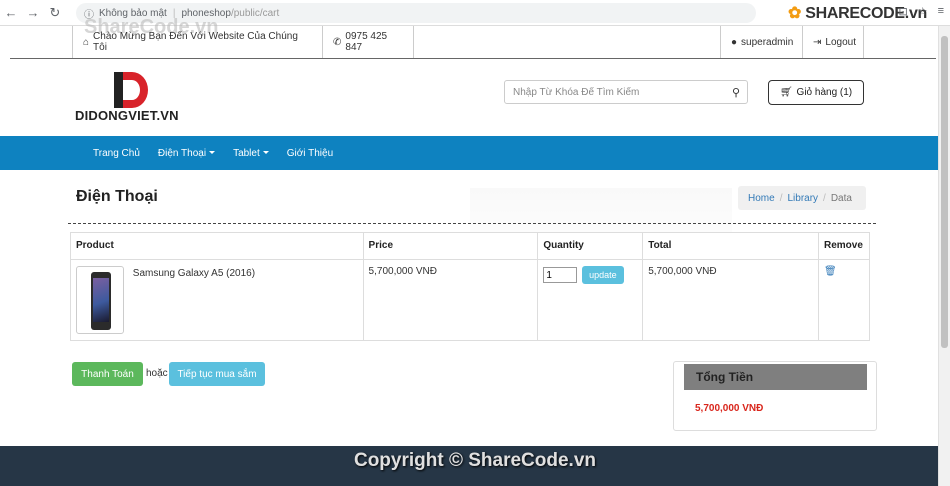 Image resolution: width=950 pixels, height=486 pixels. I want to click on column-header: Quantity, so click(590, 246).